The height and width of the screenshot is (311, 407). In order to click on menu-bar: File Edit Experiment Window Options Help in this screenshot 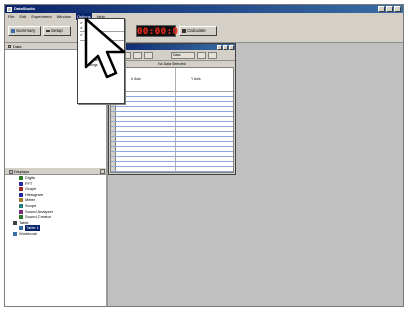, I will do `click(204, 16)`.